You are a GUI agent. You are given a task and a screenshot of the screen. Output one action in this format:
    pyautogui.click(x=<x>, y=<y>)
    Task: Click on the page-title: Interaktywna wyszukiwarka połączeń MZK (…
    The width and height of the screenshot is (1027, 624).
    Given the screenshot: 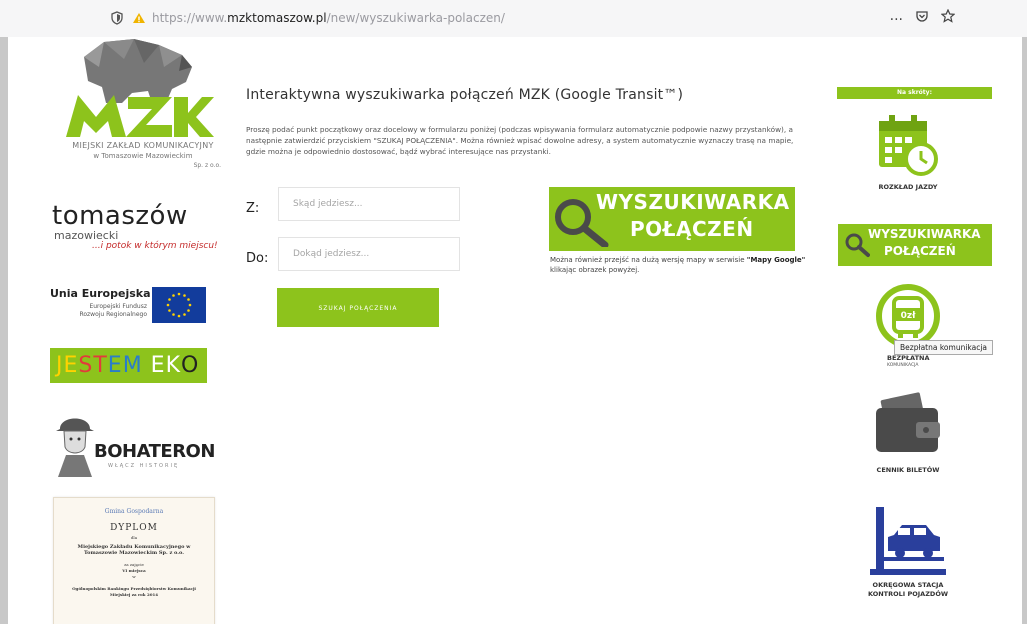 What is the action you would take?
    pyautogui.click(x=465, y=95)
    